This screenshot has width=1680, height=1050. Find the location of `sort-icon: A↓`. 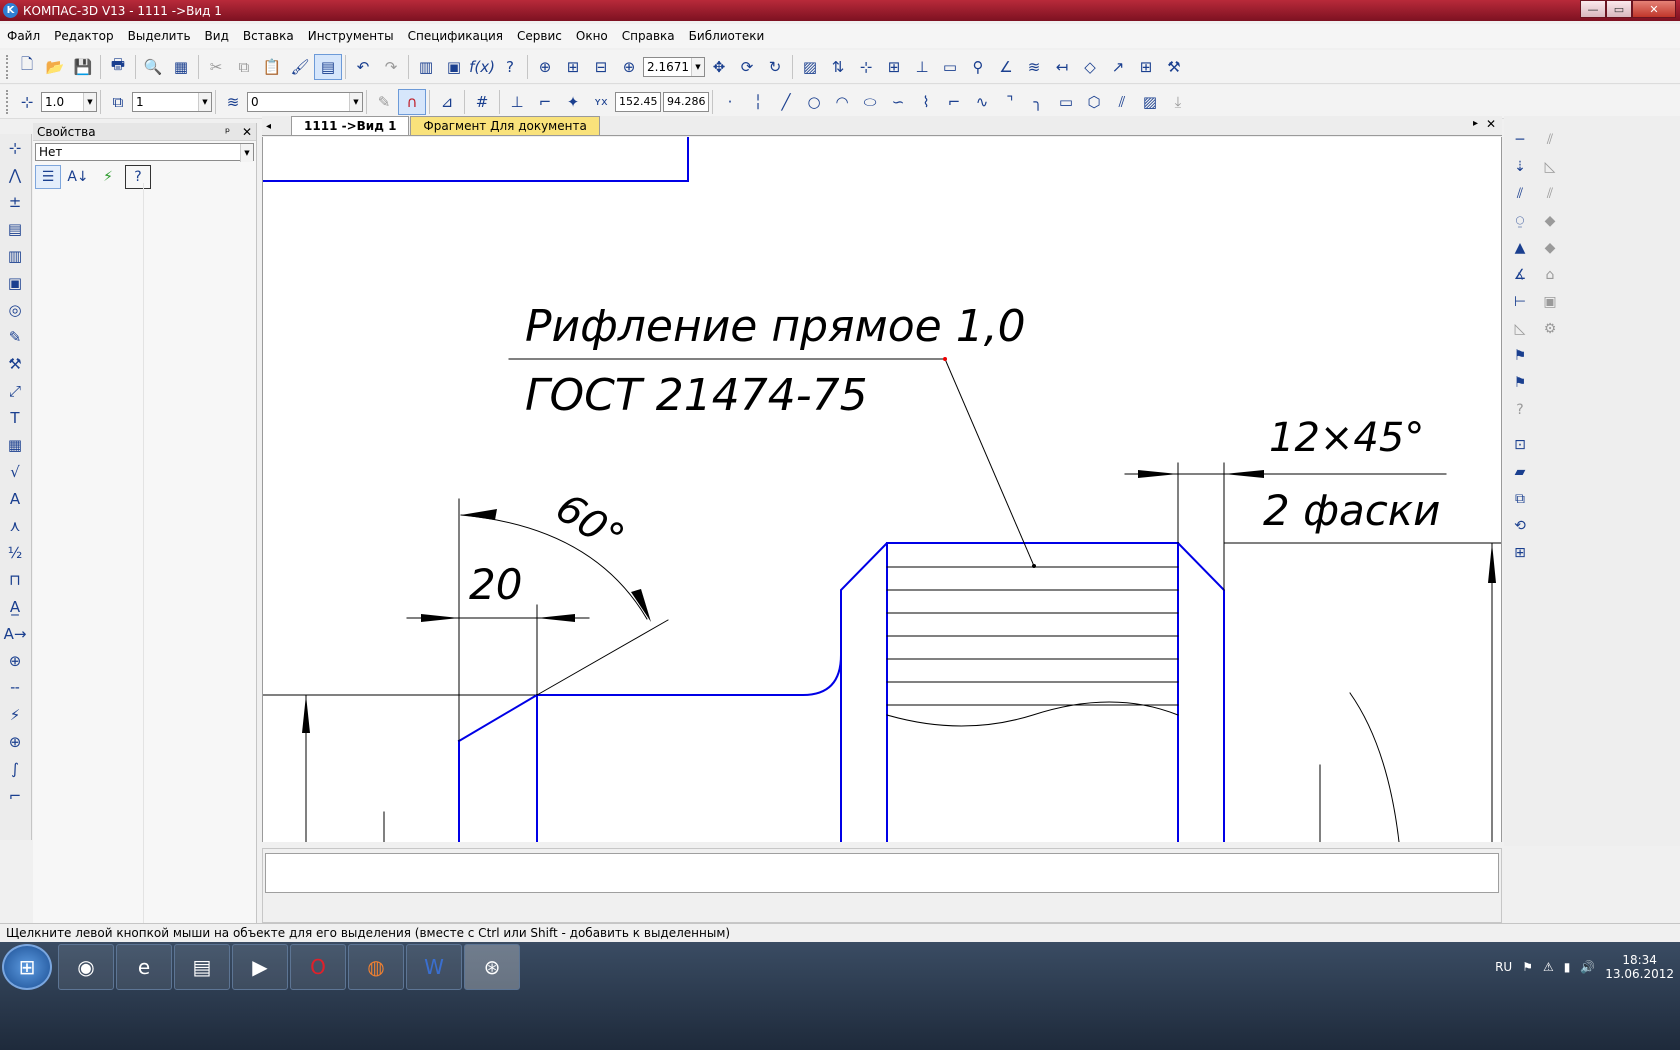

sort-icon: A↓ is located at coordinates (78, 177).